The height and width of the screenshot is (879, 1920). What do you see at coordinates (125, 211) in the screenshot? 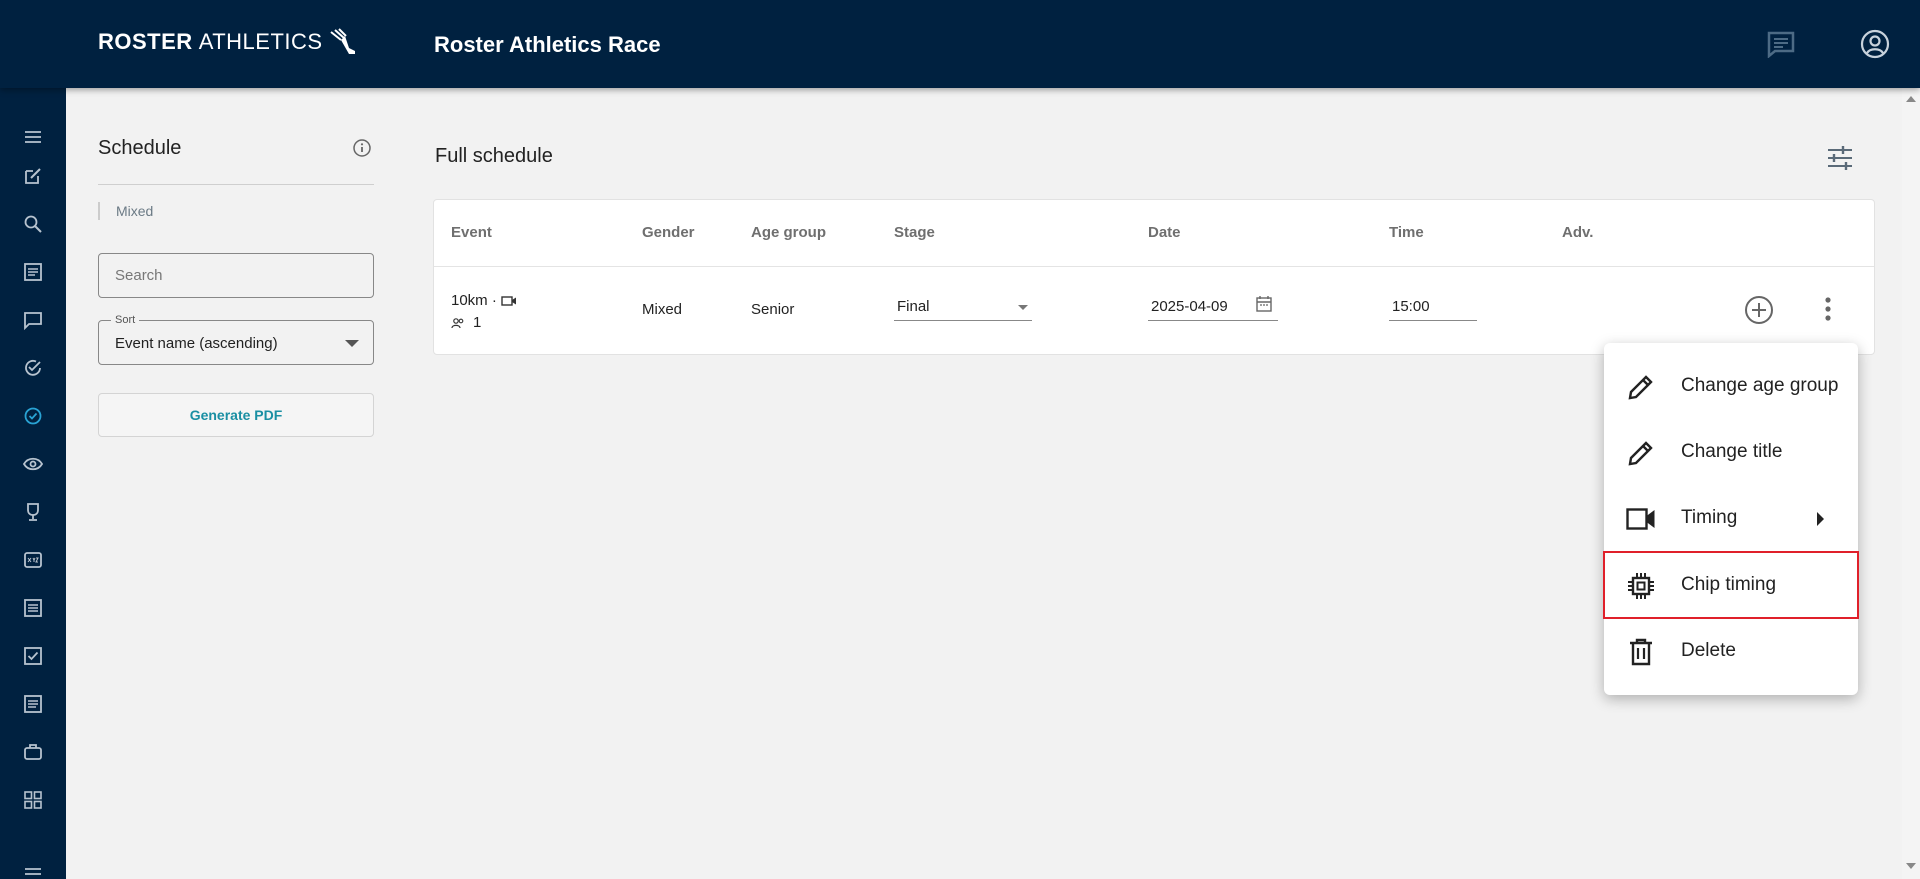
I see `gender-filter-chip: Mixed` at bounding box center [125, 211].